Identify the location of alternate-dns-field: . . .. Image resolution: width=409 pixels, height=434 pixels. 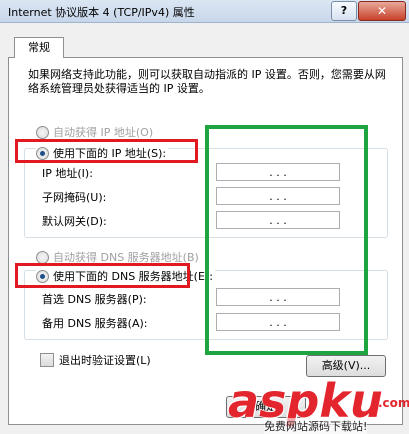
(278, 322).